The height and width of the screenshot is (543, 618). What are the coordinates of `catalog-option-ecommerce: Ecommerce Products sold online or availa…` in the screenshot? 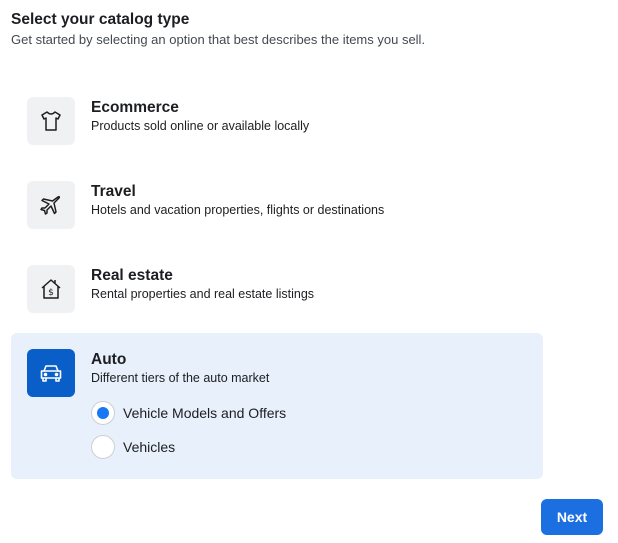 It's located at (277, 121).